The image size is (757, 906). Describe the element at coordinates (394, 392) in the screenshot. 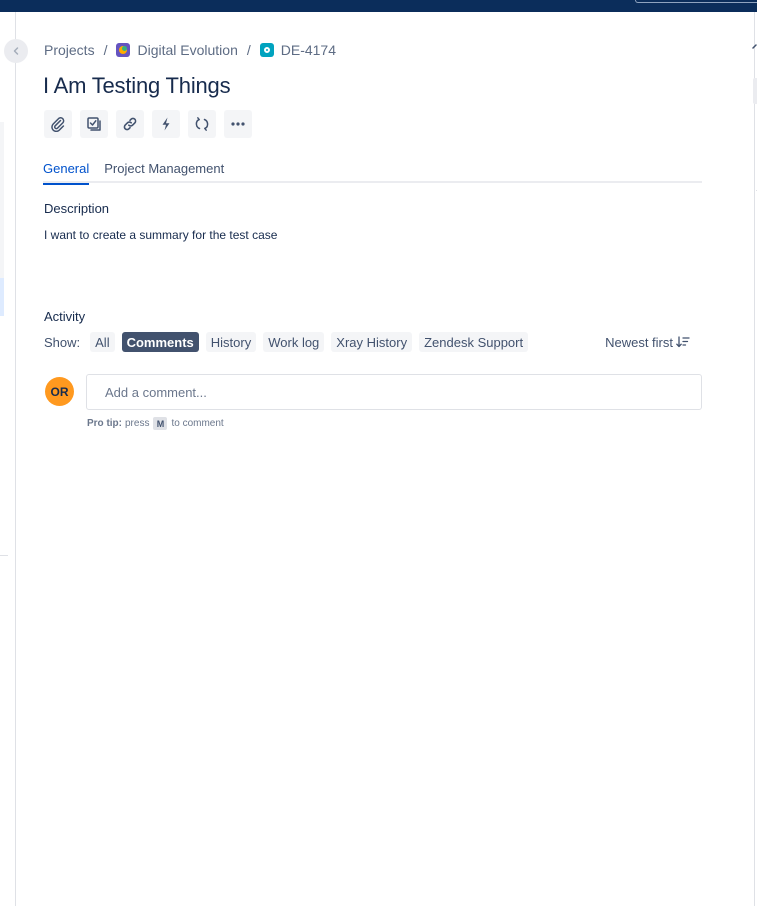

I see `add-comment-input` at that location.